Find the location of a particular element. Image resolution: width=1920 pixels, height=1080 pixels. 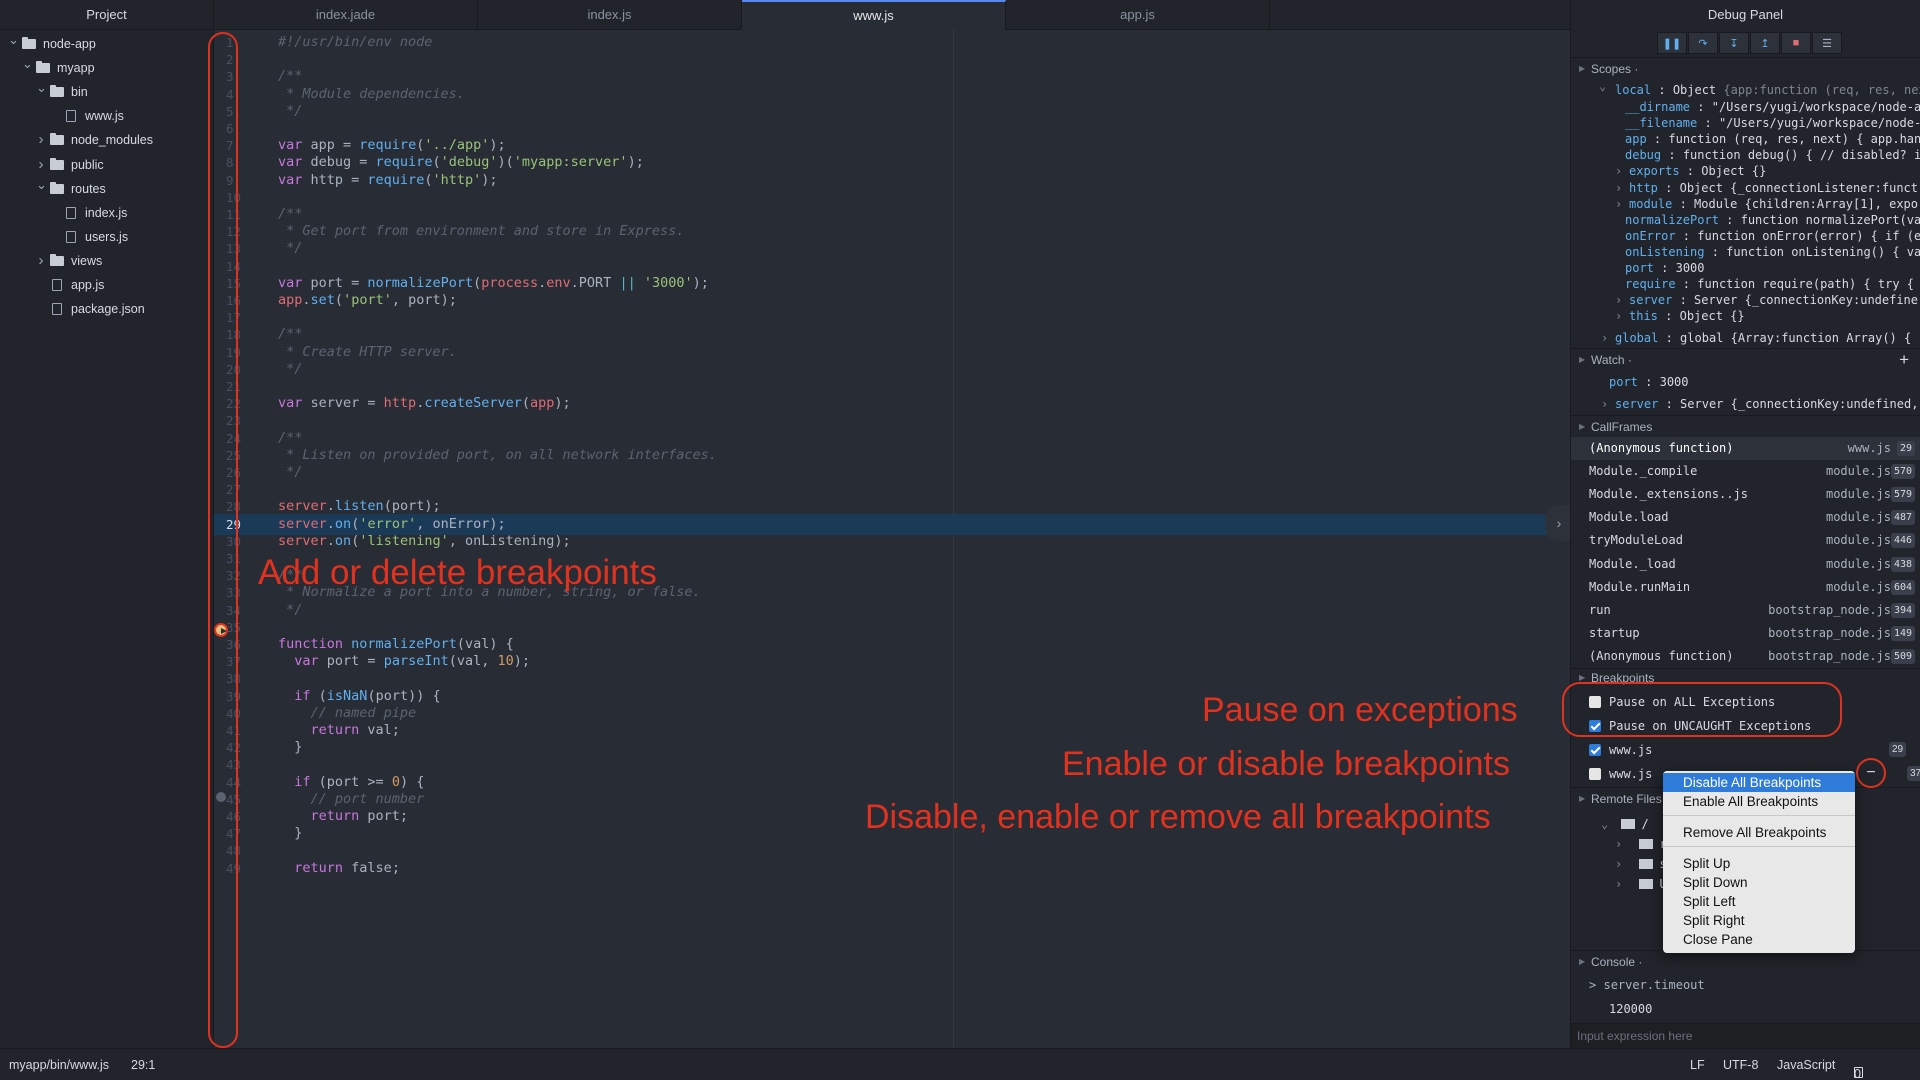

watch-section-header: ▶ Watch · + is located at coordinates (1745, 359).